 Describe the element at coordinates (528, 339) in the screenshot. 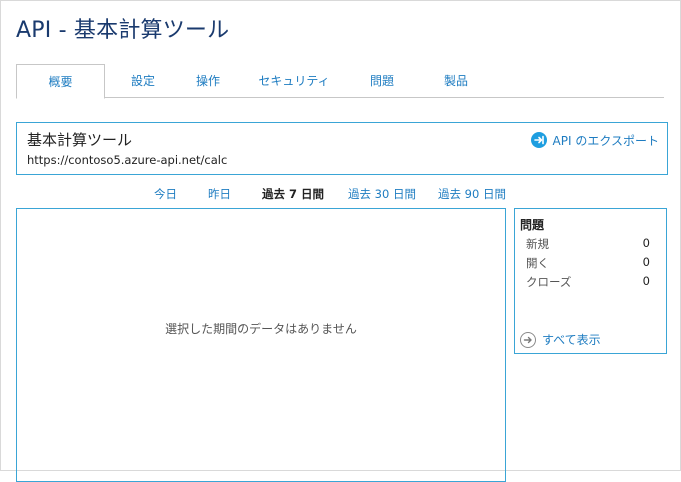

I see `arrow-right-circle-icon` at that location.